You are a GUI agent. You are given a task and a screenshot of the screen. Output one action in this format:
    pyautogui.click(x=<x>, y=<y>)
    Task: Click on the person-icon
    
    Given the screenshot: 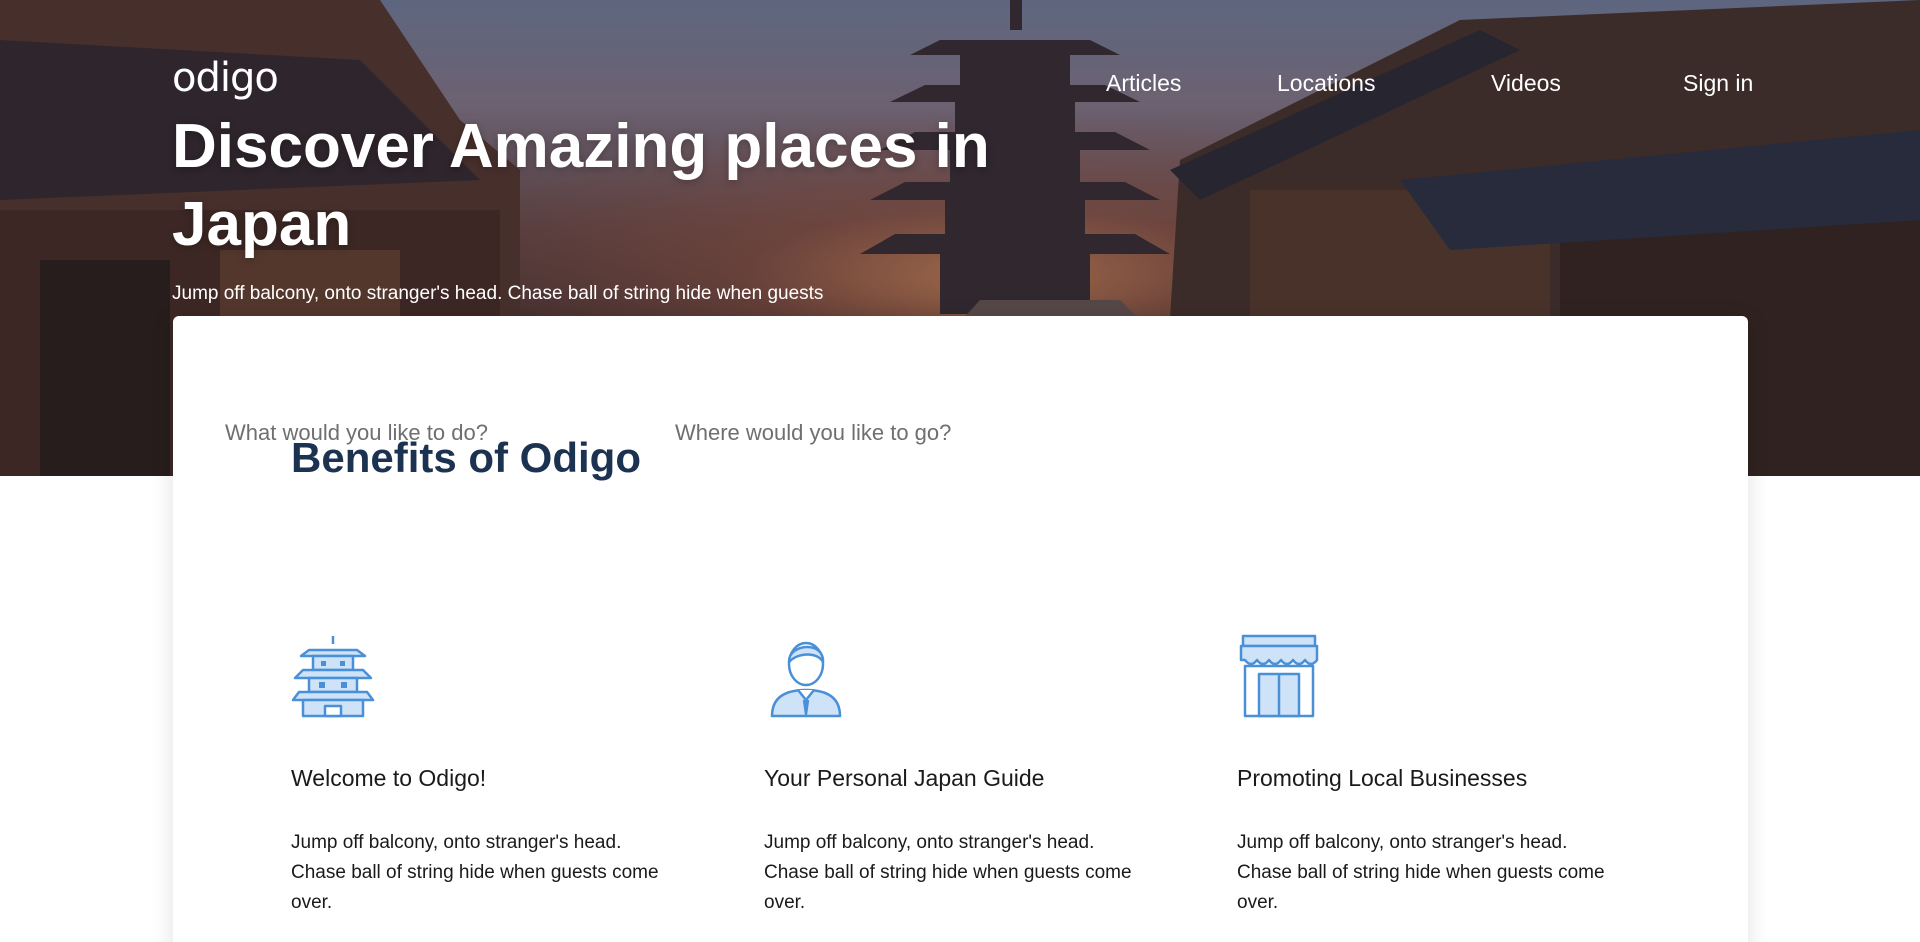 What is the action you would take?
    pyautogui.click(x=806, y=679)
    